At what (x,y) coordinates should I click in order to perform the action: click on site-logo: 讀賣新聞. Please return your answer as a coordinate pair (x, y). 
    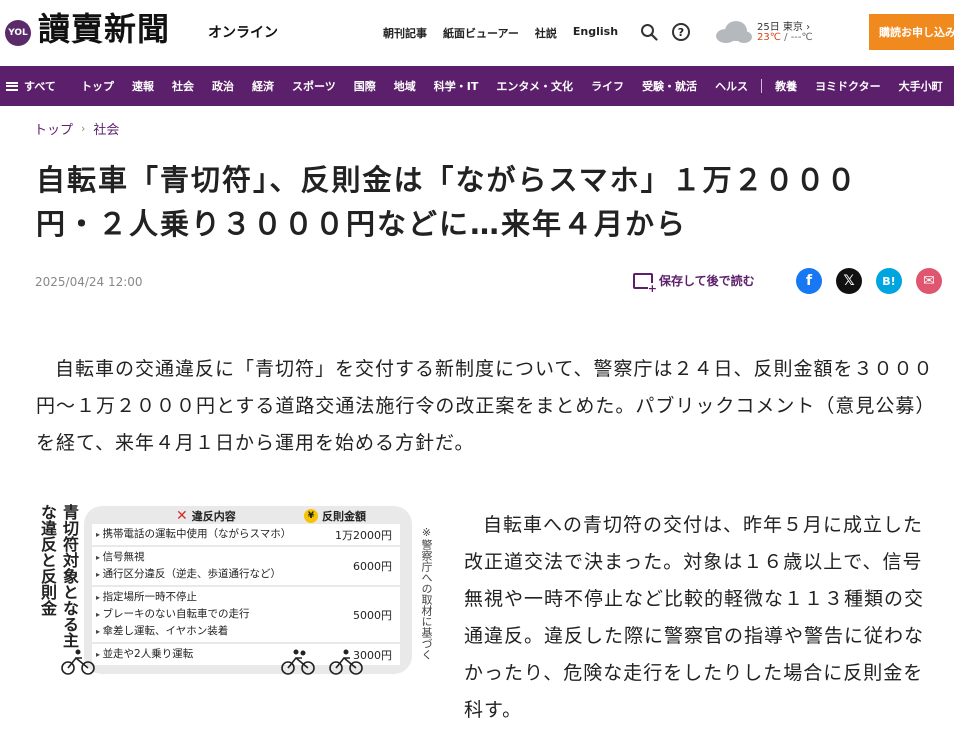
    Looking at the image, I should click on (104, 29).